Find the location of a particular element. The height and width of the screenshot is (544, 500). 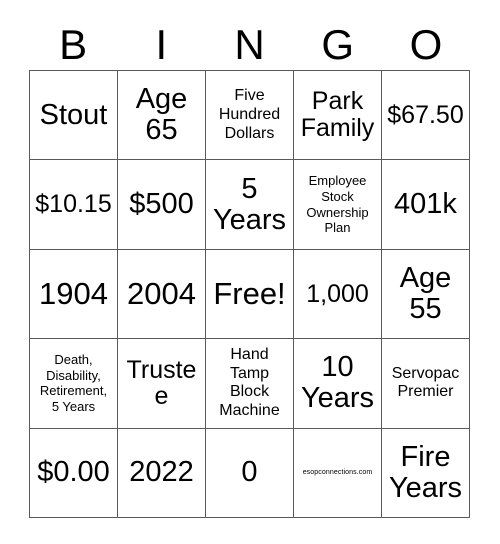

bingo-header-row: B I N G O is located at coordinates (249, 45).